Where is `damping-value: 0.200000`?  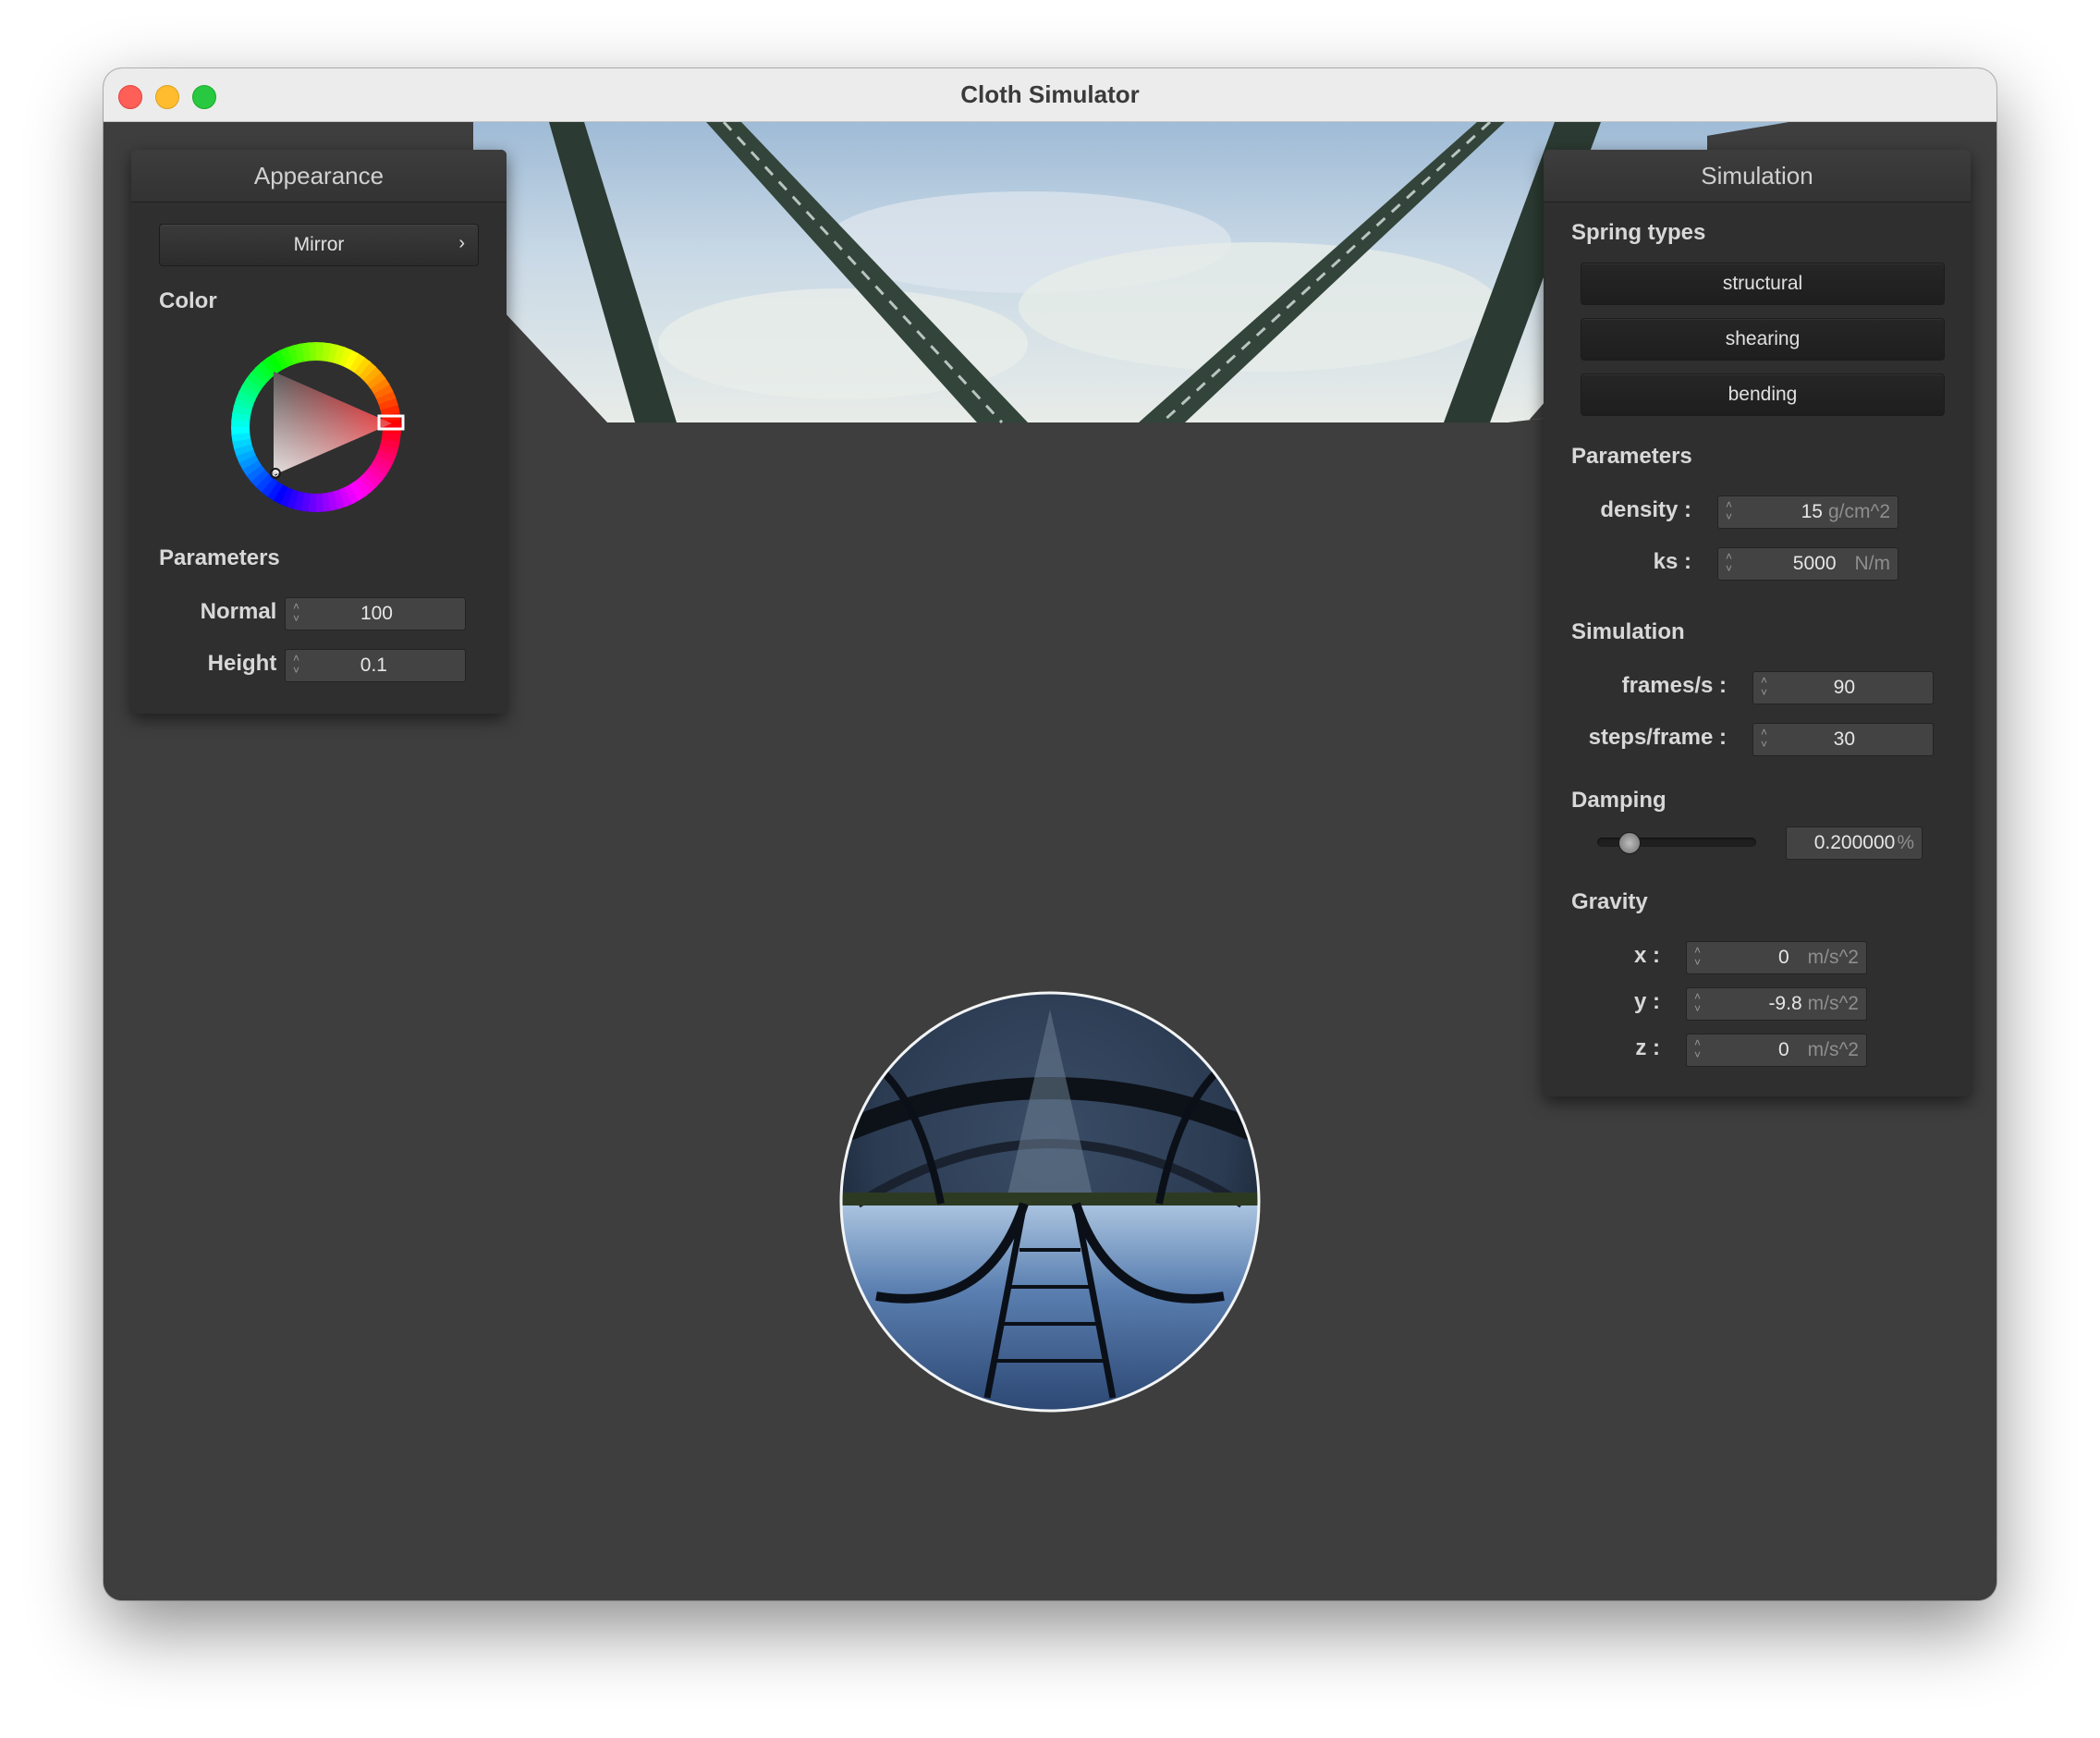
damping-value: 0.200000 is located at coordinates (1855, 842).